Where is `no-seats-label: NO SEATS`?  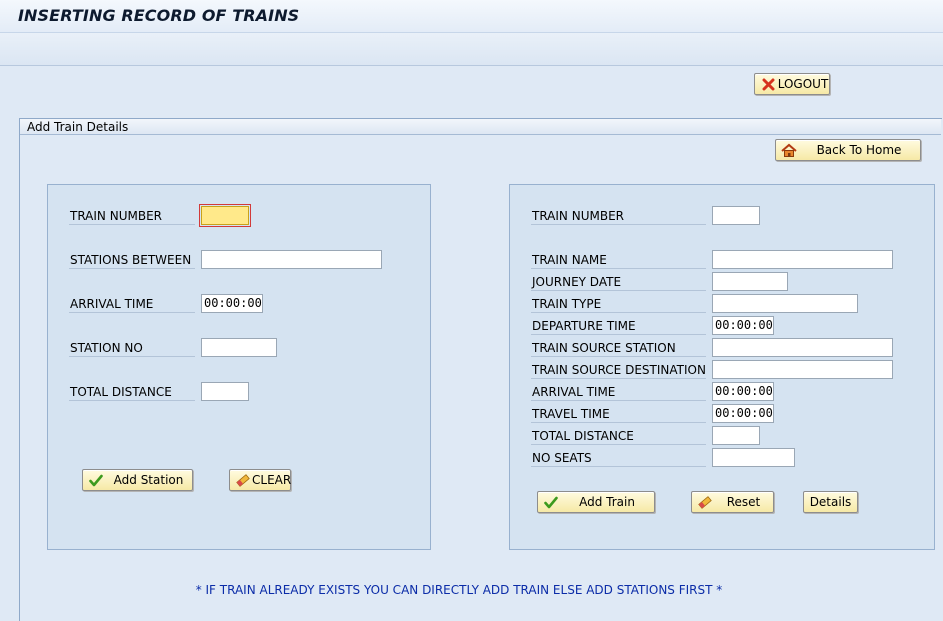 no-seats-label: NO SEATS is located at coordinates (618, 459).